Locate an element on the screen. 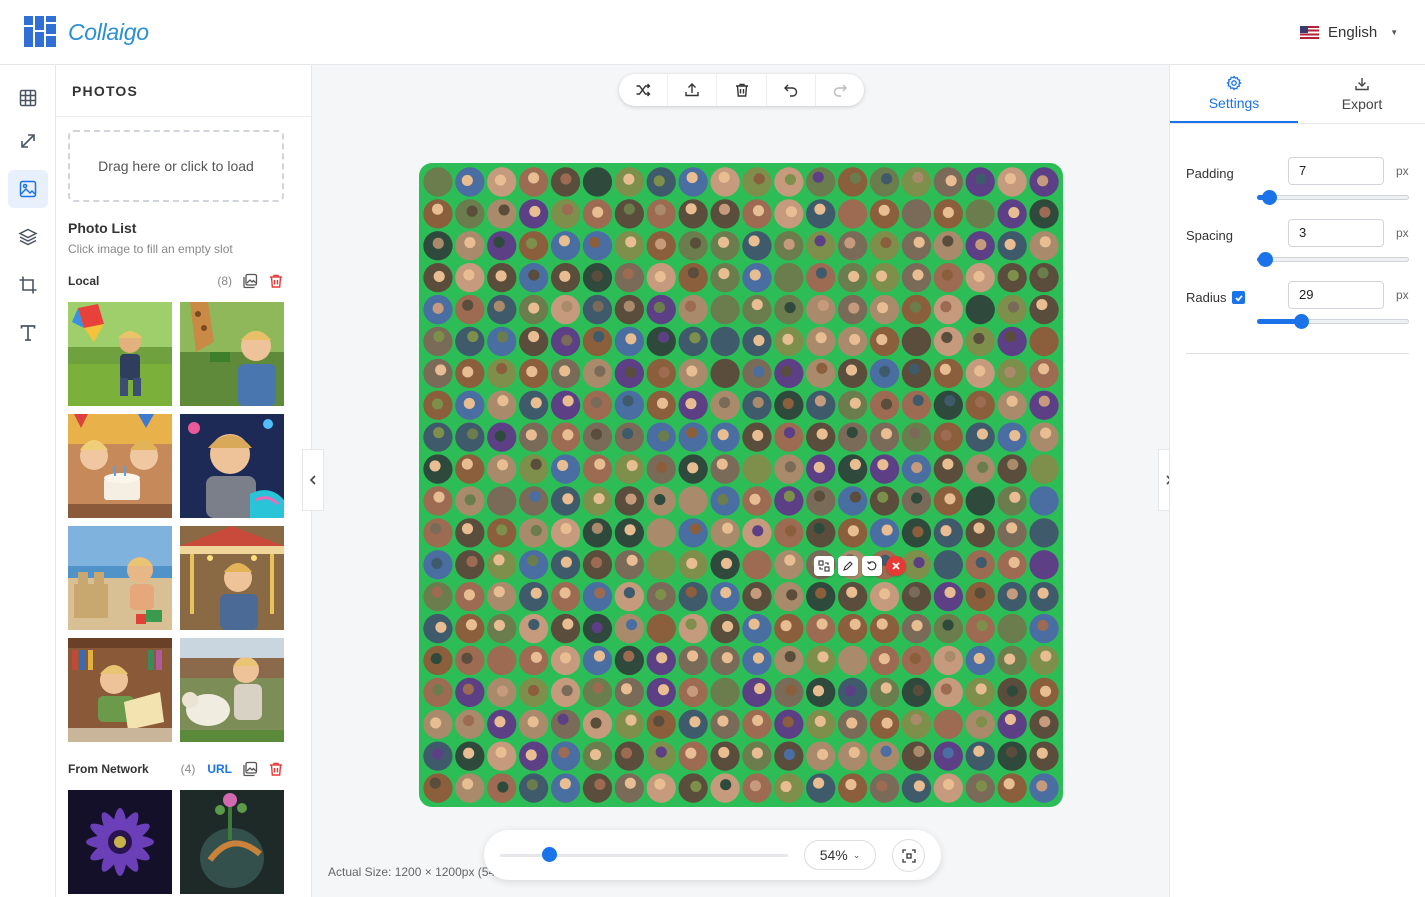 This screenshot has width=1425, height=897. photo-thumb-birthday is located at coordinates (120, 466).